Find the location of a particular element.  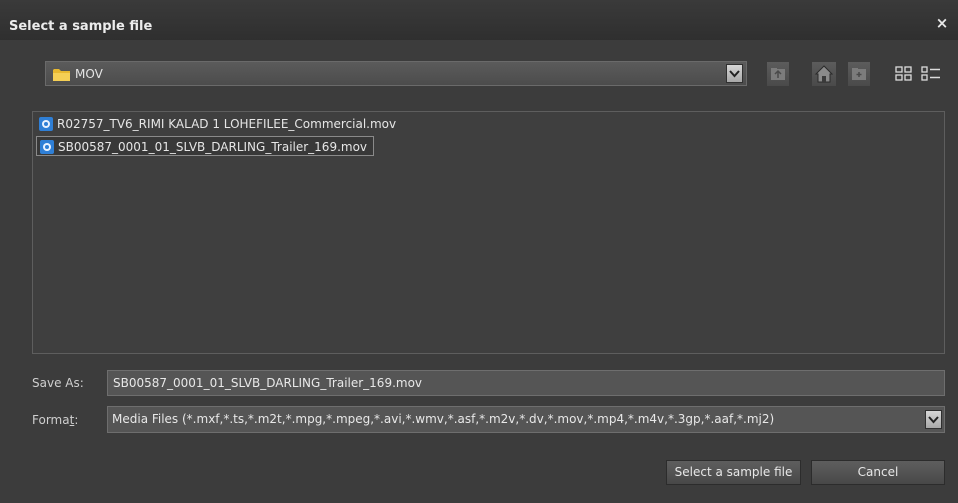

cancel-button: Cancel is located at coordinates (878, 472).